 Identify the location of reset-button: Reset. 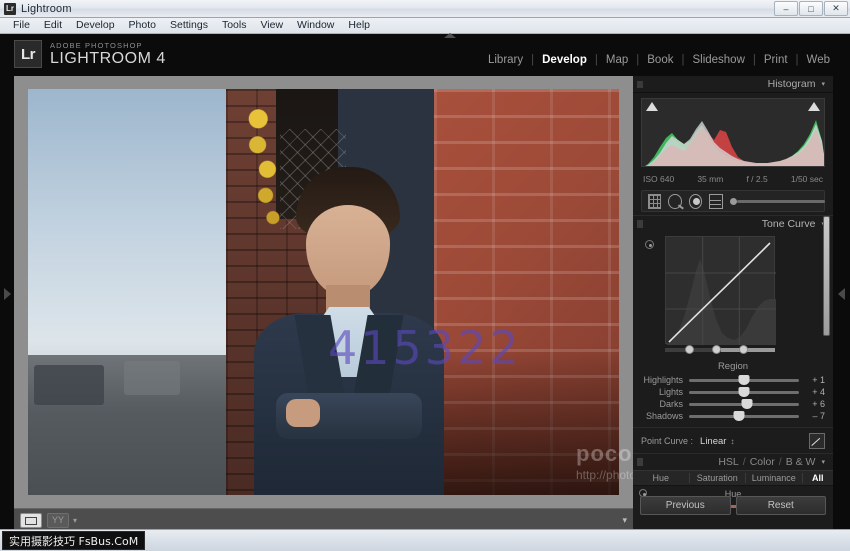
(780, 505).